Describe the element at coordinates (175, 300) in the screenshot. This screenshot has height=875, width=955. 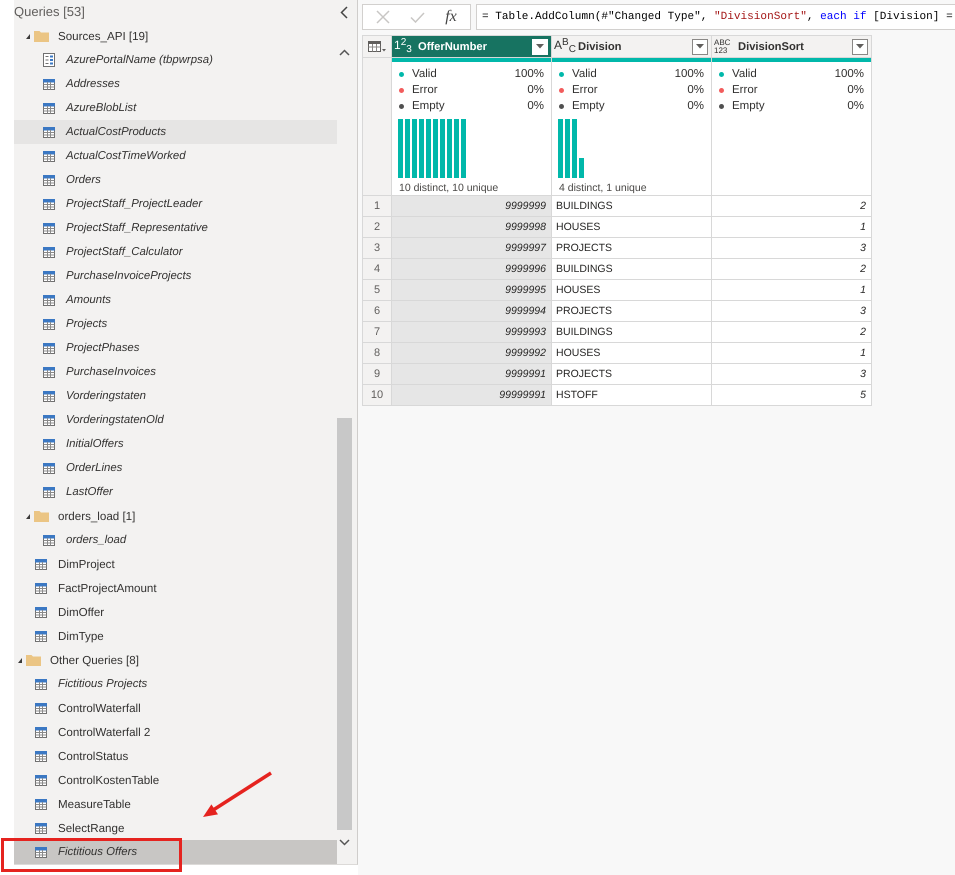
I see `query-item: Amounts` at that location.